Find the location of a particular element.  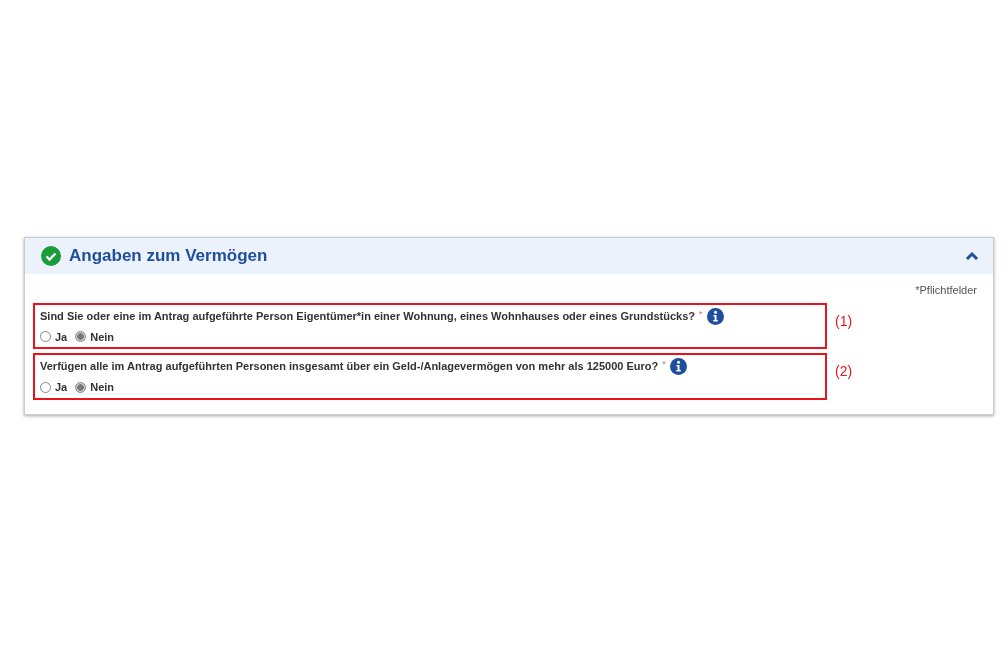

question-text: Sind Sie oder eine im Antrag aufgeführte Person Eigentümer*in einer Wohnung, eines Wohnhauses oder eines Grundstücks? is located at coordinates (368, 316).